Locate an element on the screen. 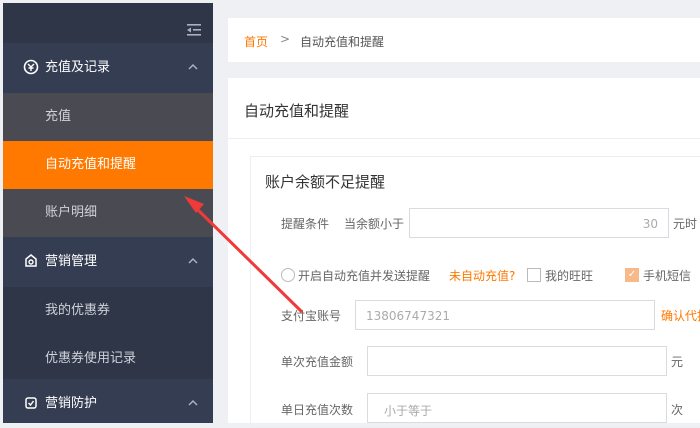 Image resolution: width=700 pixels, height=428 pixels. single-amount-unit: 元 is located at coordinates (677, 362).